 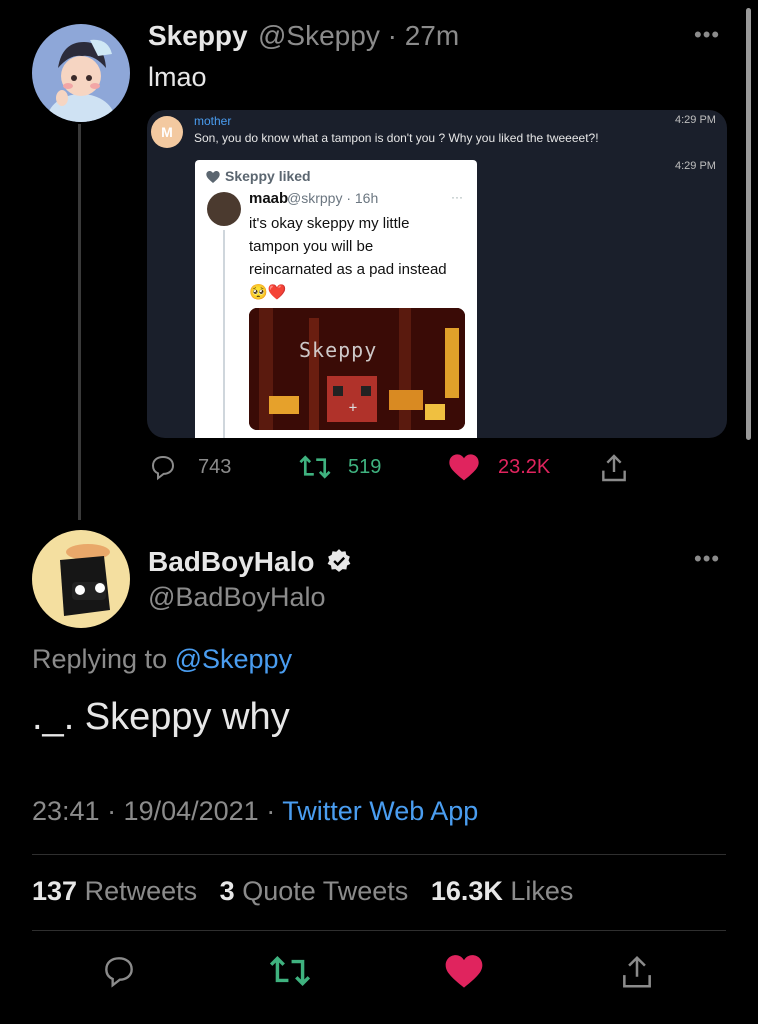 What do you see at coordinates (213, 121) in the screenshot?
I see `message-sender: mother` at bounding box center [213, 121].